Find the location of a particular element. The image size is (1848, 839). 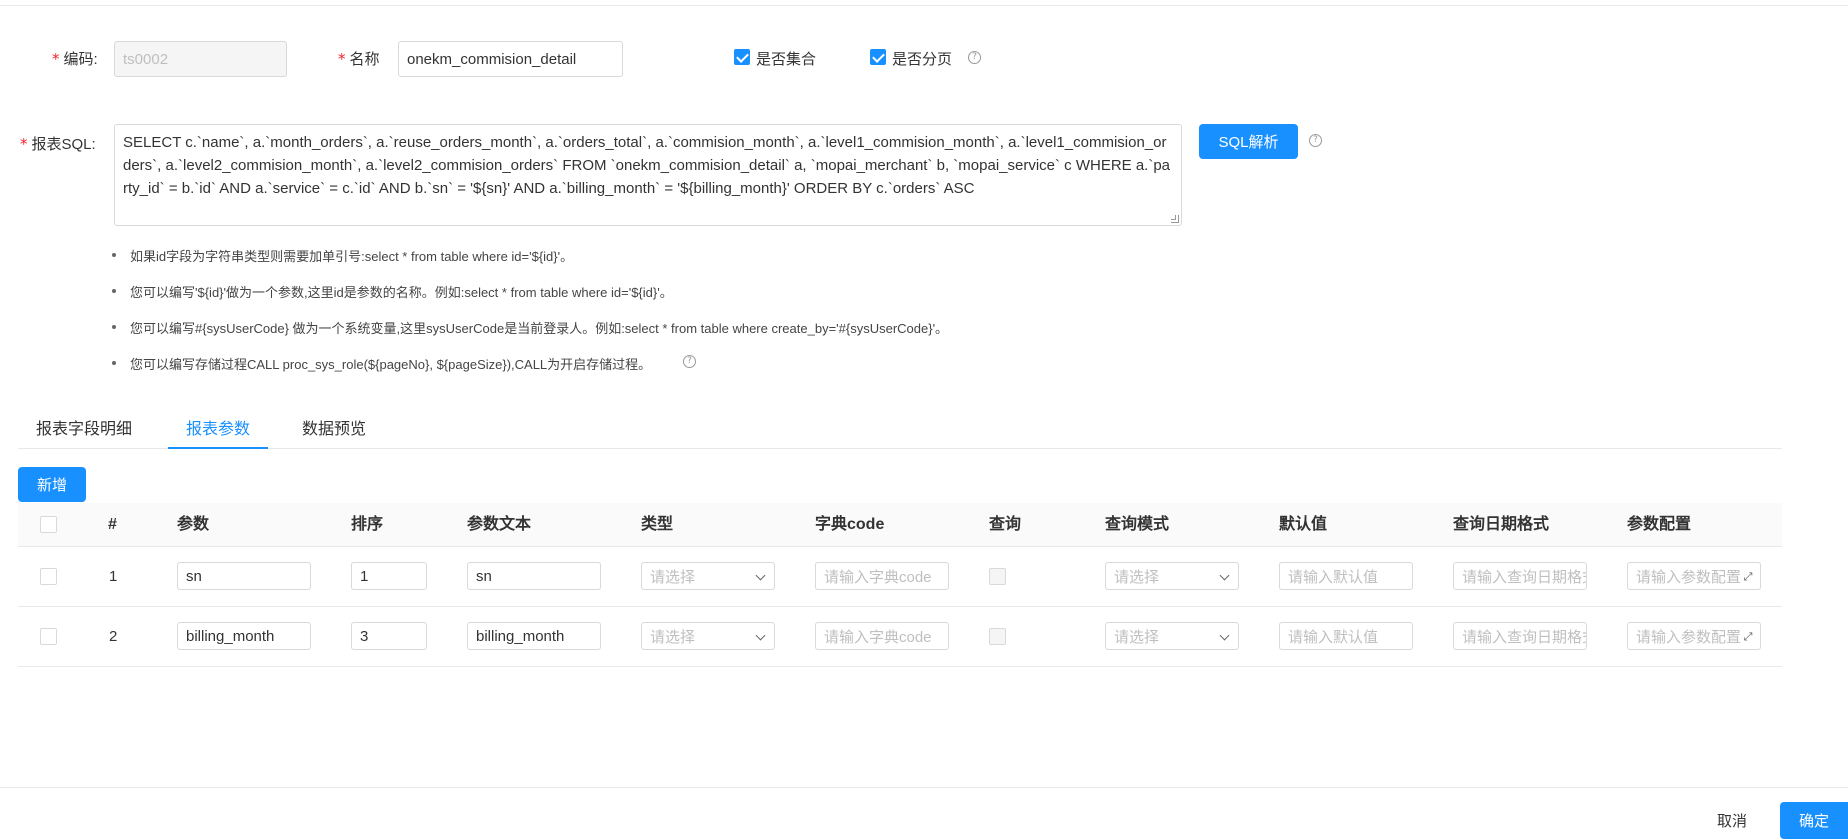

col-dict-code: 字典code is located at coordinates (850, 524).